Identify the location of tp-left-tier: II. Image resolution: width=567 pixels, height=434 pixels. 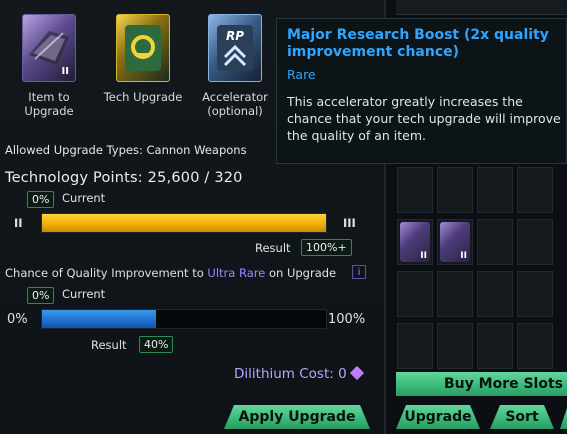
(18, 223).